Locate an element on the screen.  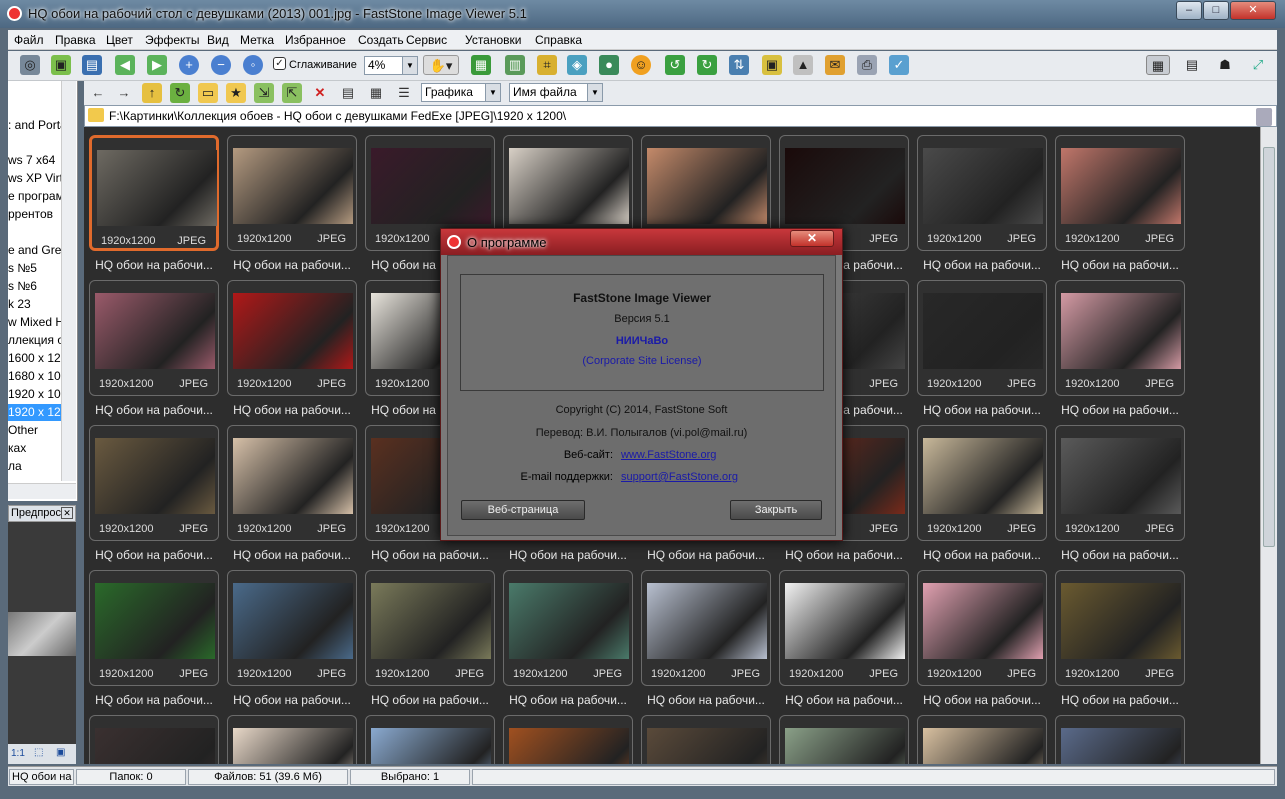
resize-icon: ● is located at coordinates (609, 65).